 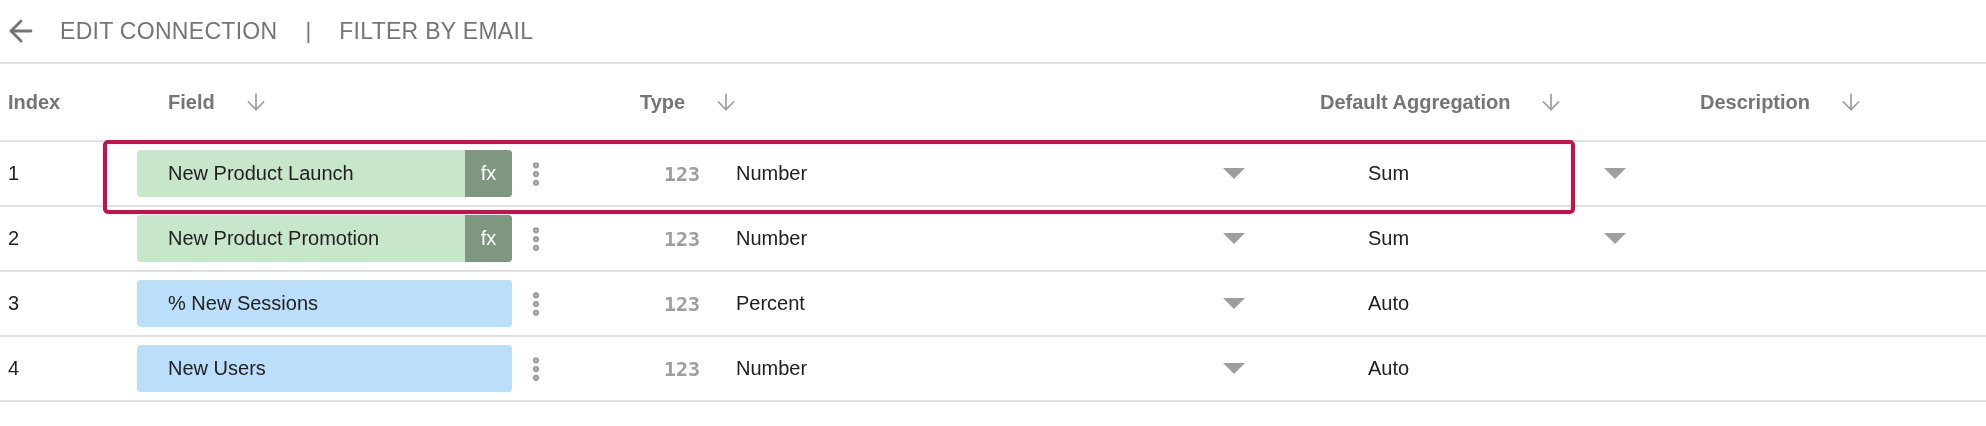 What do you see at coordinates (14, 173) in the screenshot?
I see `index-cell-text: 1` at bounding box center [14, 173].